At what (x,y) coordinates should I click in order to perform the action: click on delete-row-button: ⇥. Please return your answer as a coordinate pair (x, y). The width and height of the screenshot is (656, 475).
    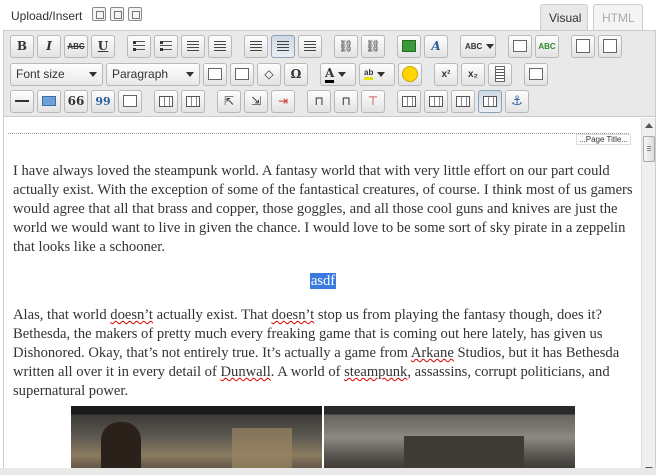
    Looking at the image, I should click on (283, 101).